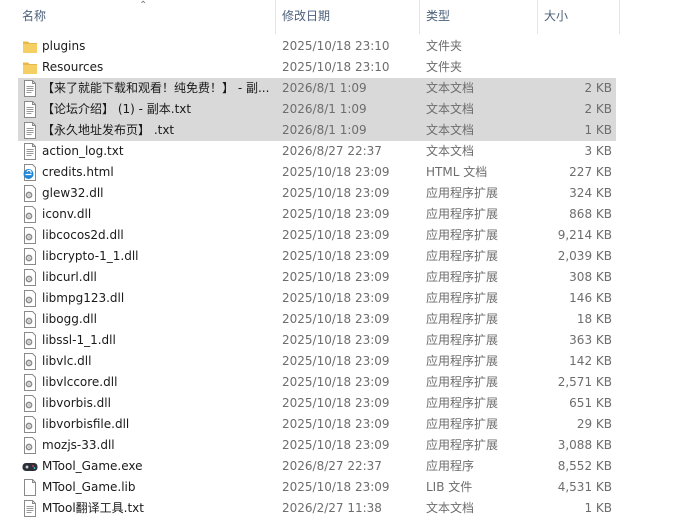 The image size is (676, 520). I want to click on file-size: 29 KB, so click(594, 424).